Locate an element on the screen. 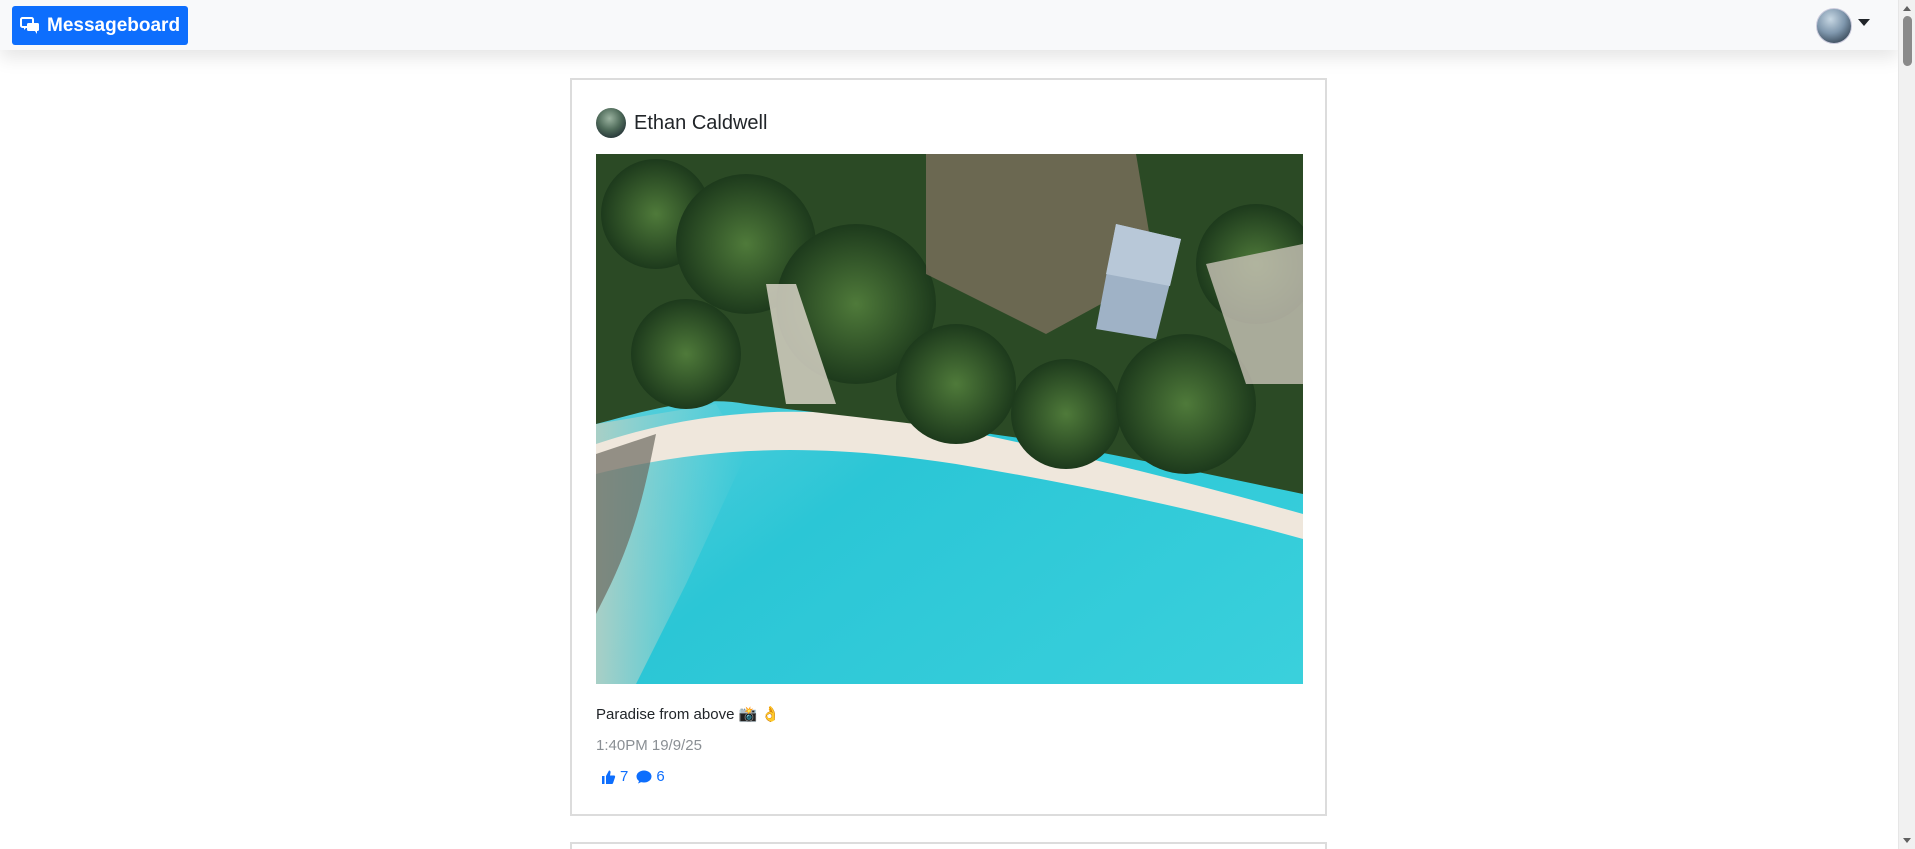 This screenshot has height=849, width=1915. comment-count: 6 is located at coordinates (660, 776).